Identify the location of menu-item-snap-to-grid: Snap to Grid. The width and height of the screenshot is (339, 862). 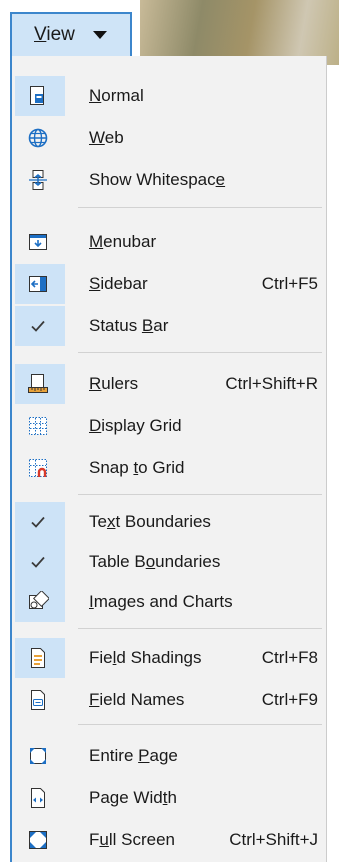
(169, 468).